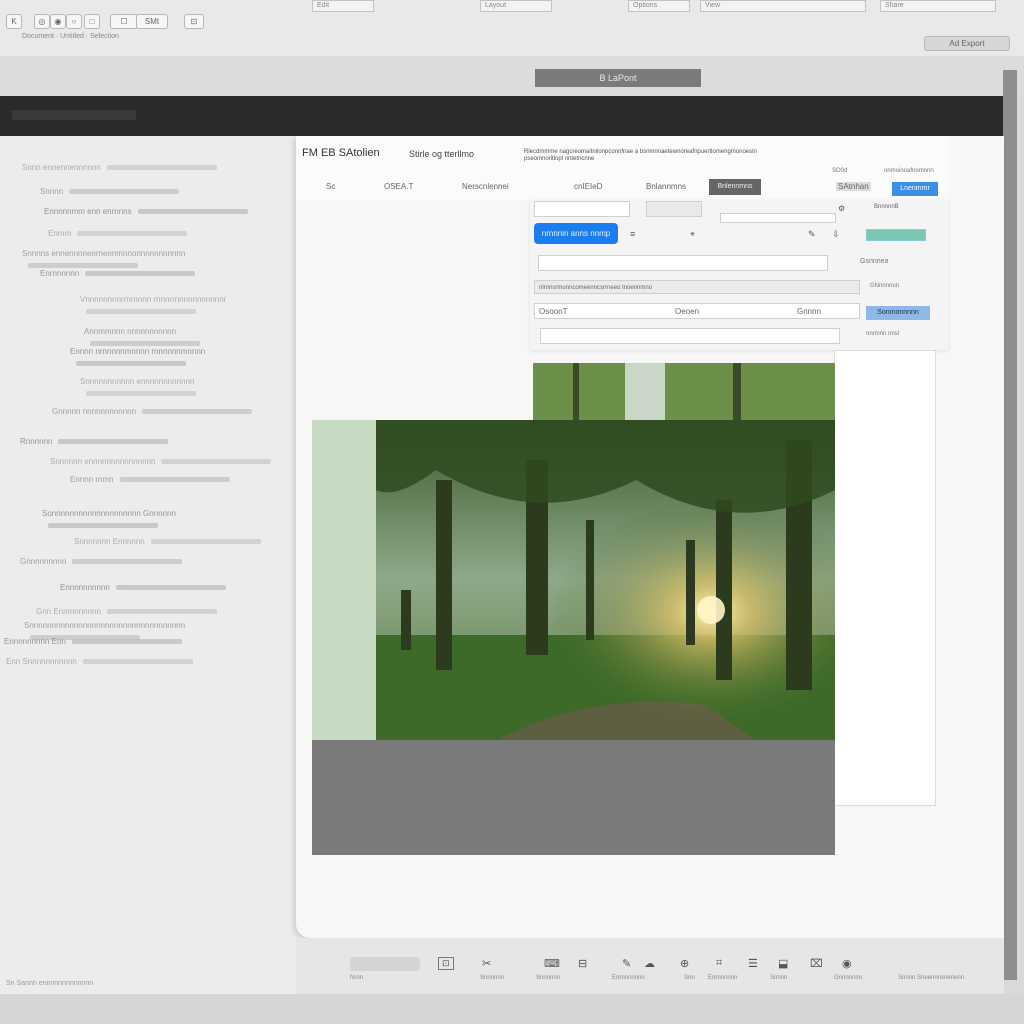 Image resolution: width=1024 pixels, height=1024 pixels. Describe the element at coordinates (43, 561) in the screenshot. I see `list-item-label: Gnnnnnnnnn` at that location.